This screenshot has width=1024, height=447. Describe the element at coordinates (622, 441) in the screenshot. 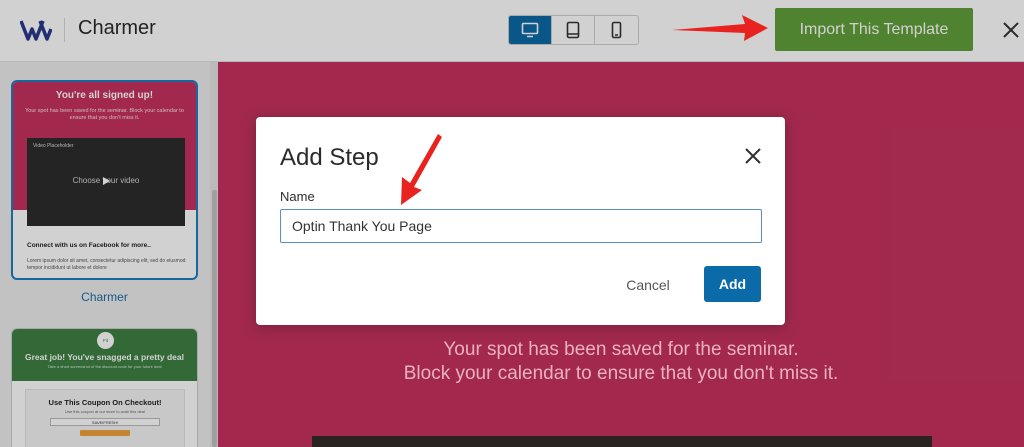

I see `preview-video` at that location.